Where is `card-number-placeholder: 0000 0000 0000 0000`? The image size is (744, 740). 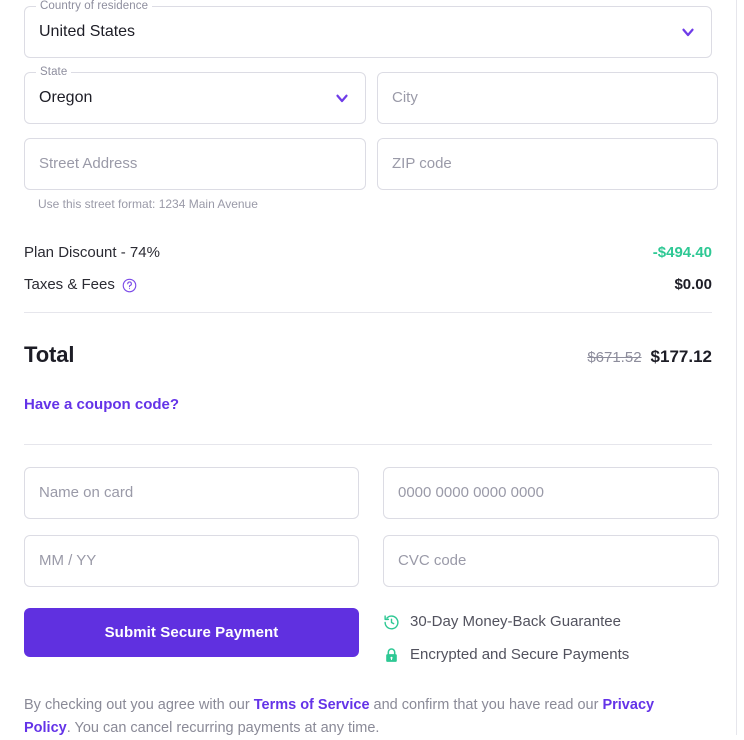
card-number-placeholder: 0000 0000 0000 0000 is located at coordinates (471, 492).